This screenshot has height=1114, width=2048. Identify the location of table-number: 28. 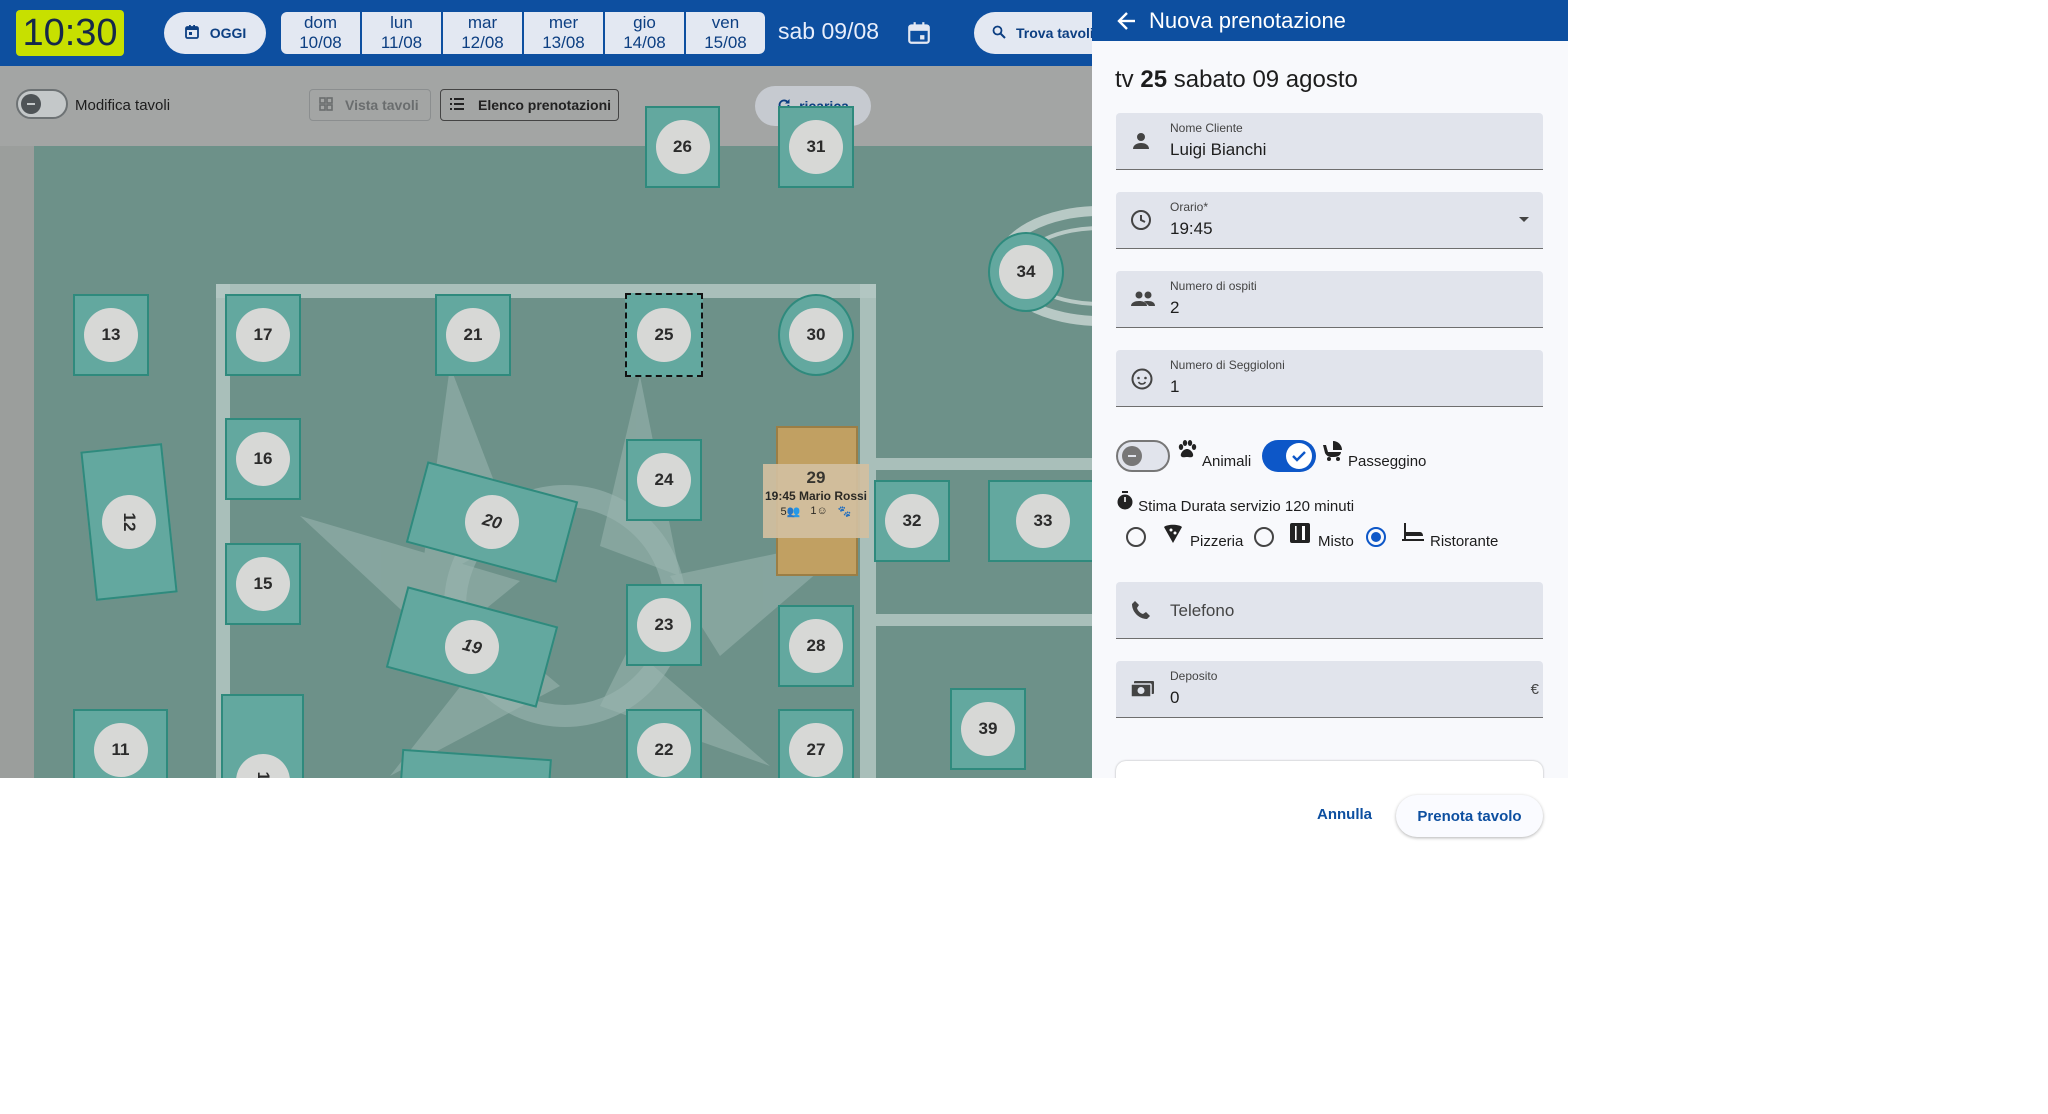
(816, 646).